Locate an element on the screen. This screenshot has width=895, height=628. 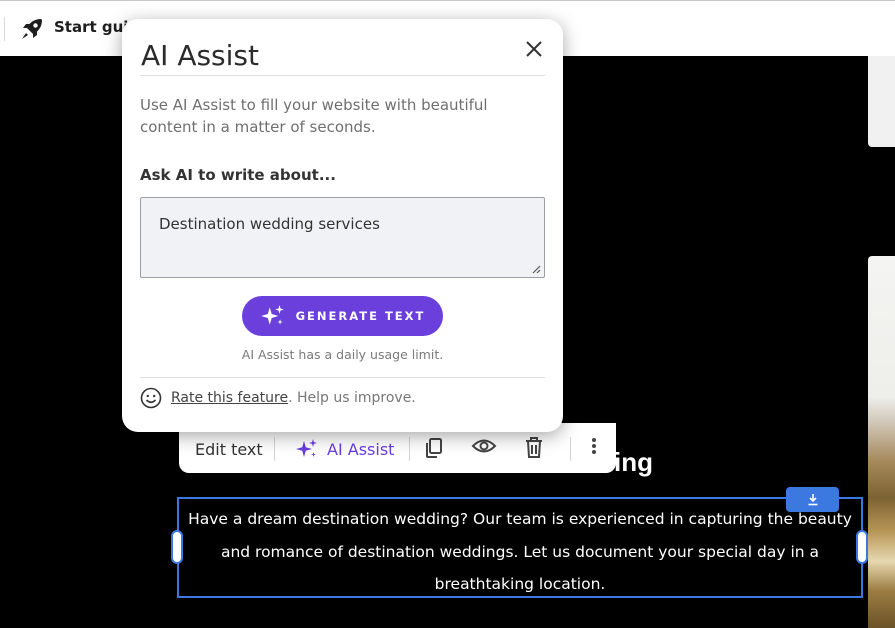
resize-handle-right is located at coordinates (862, 547).